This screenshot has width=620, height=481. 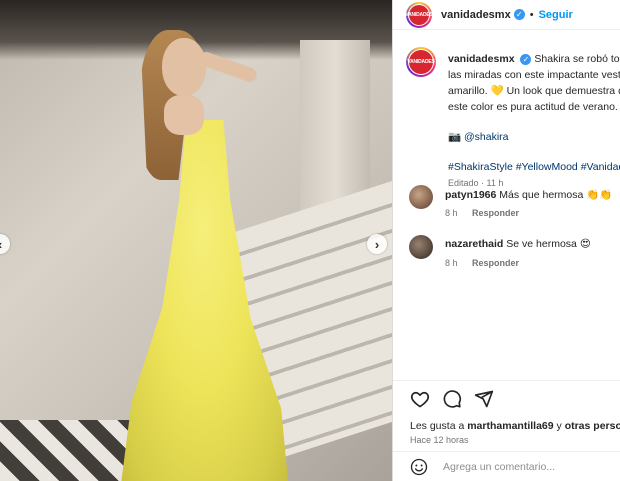 I want to click on photo-torso, so click(x=184, y=115).